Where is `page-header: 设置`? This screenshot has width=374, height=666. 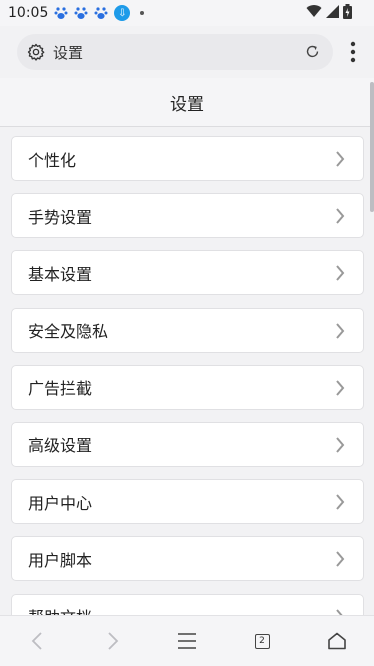
page-header: 设置 is located at coordinates (187, 102).